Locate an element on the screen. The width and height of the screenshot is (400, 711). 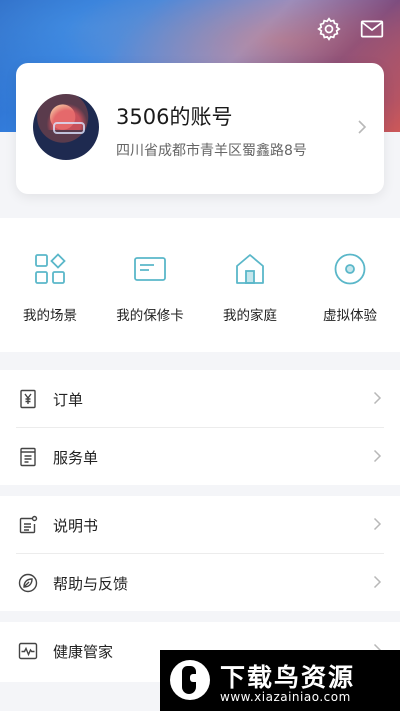
help-leaf-icon is located at coordinates (28, 583).